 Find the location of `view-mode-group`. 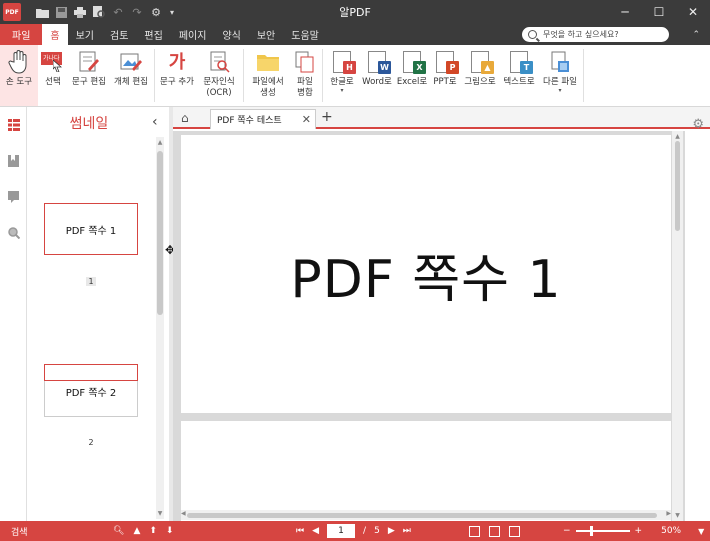

view-mode-group is located at coordinates (494, 531).